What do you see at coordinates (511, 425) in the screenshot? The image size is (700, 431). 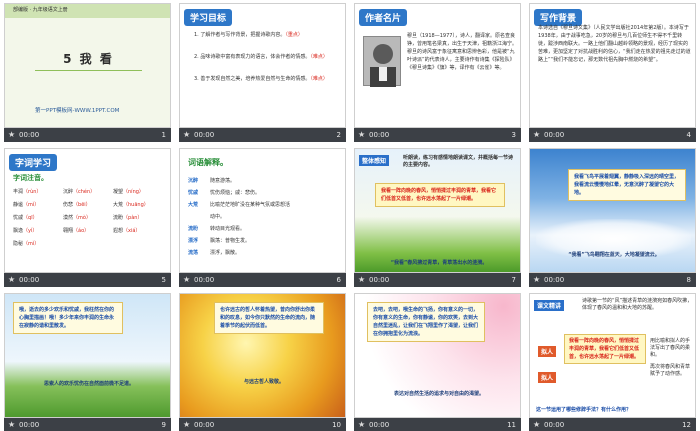 I see `slide-number: 11` at bounding box center [511, 425].